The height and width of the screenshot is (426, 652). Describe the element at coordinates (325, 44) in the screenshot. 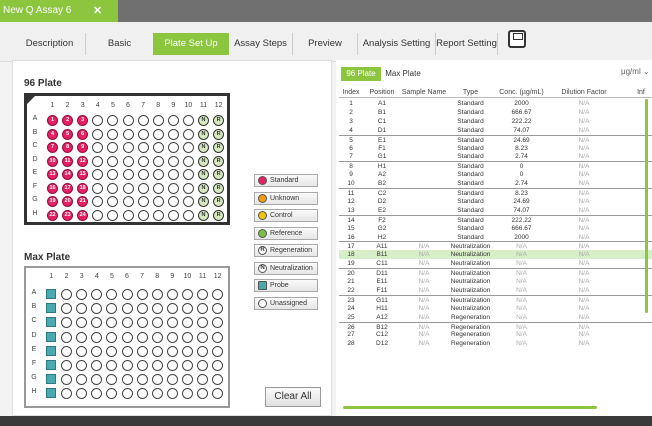

I see `tab-preview: Preview` at that location.